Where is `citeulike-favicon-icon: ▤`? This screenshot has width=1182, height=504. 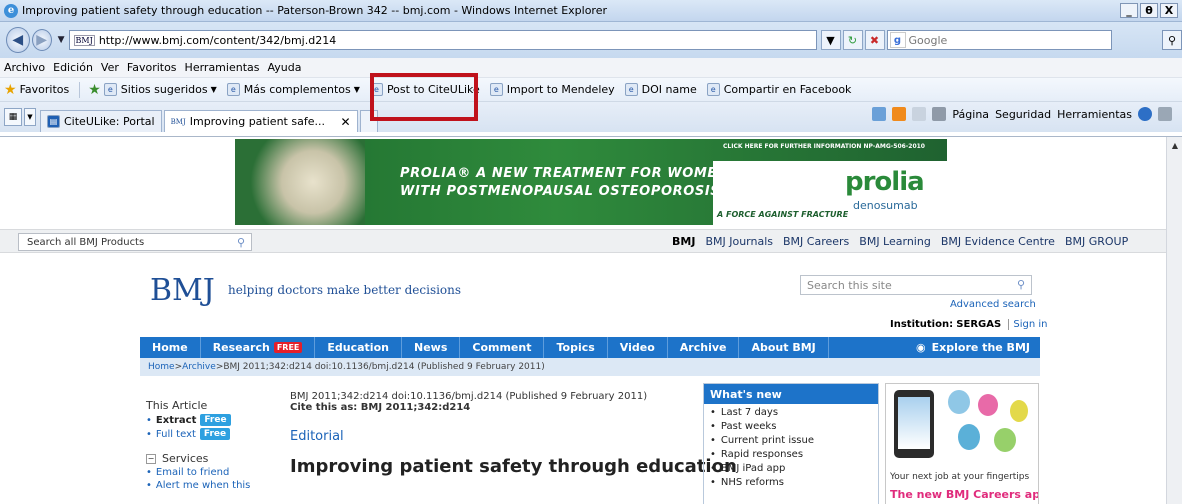 citeulike-favicon-icon: ▤ is located at coordinates (53, 121).